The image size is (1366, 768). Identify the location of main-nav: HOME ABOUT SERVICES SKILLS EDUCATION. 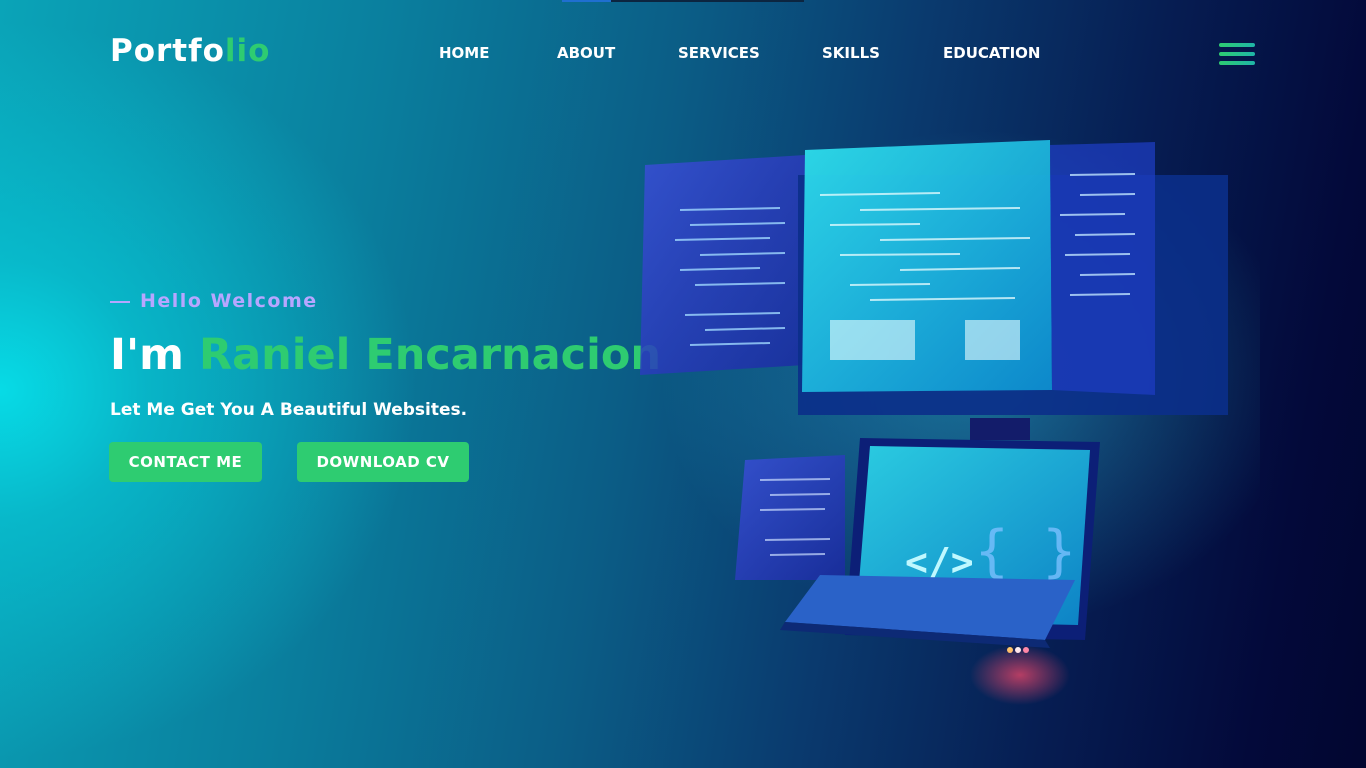
(683, 54).